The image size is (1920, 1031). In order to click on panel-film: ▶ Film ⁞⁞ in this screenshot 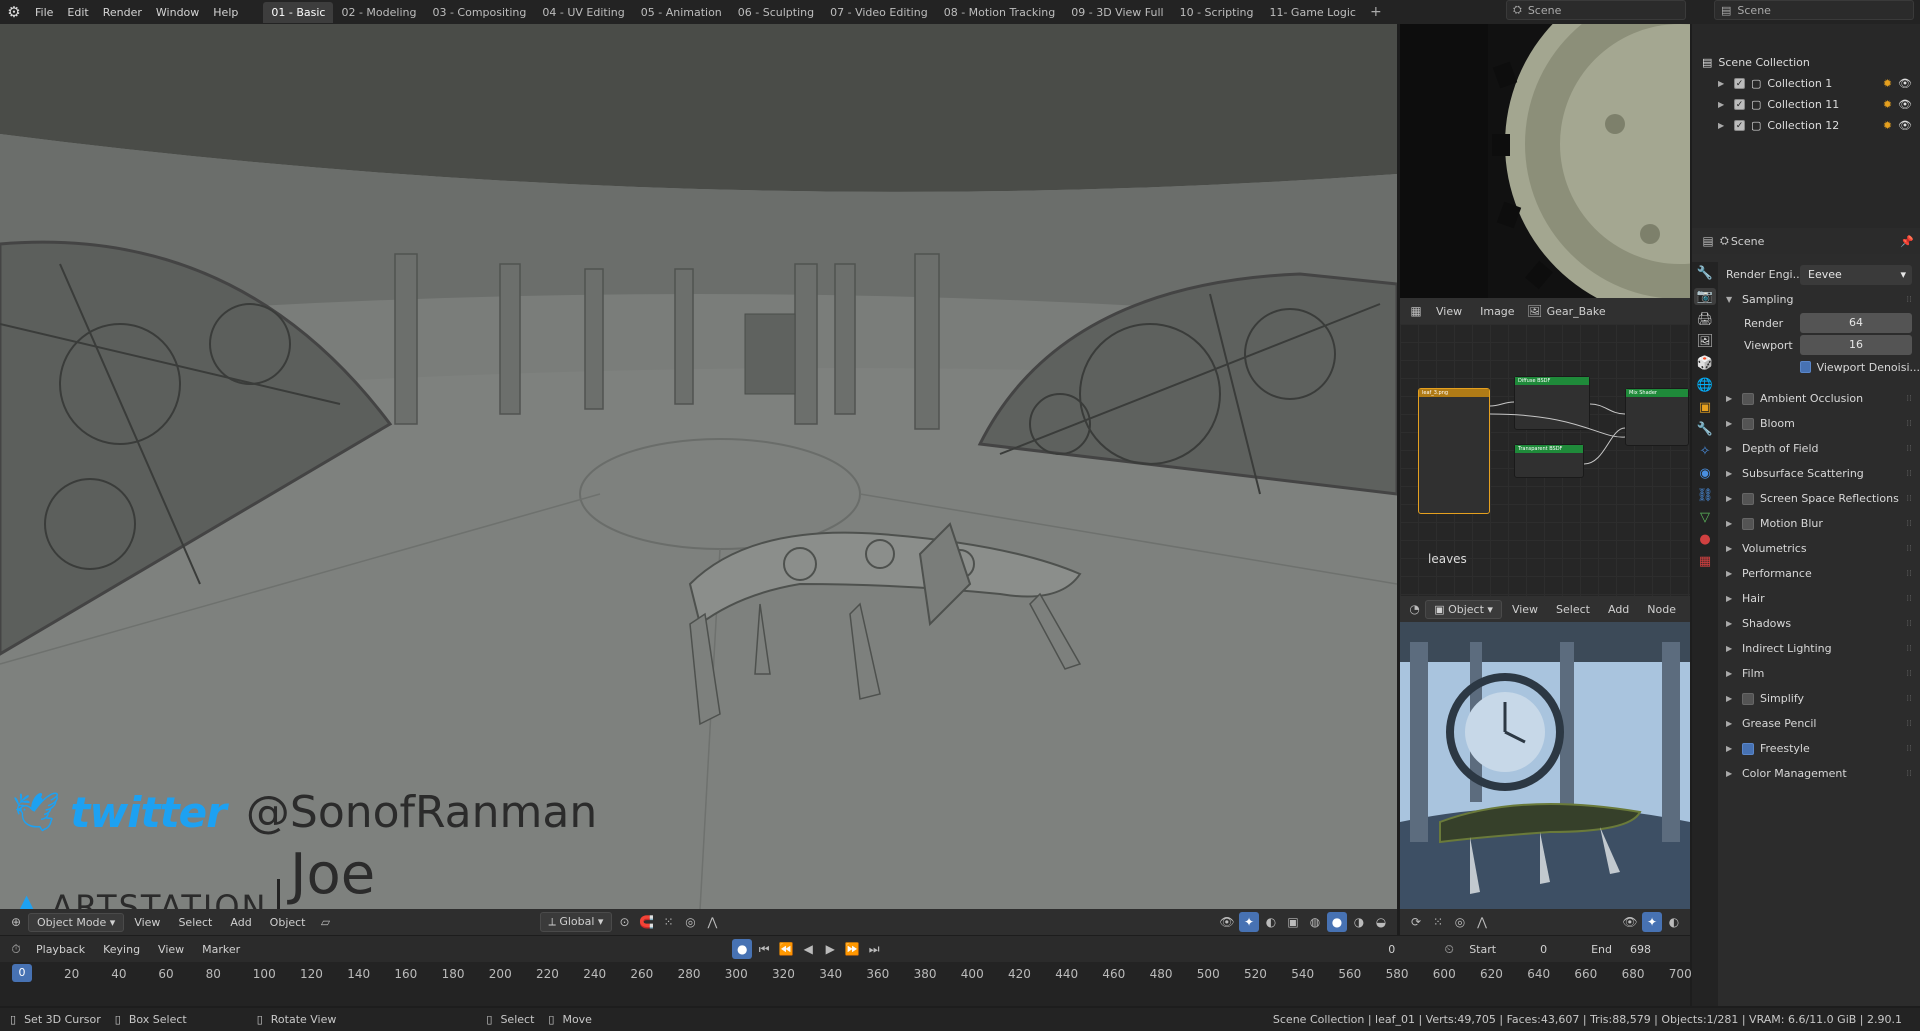, I will do `click(1819, 673)`.